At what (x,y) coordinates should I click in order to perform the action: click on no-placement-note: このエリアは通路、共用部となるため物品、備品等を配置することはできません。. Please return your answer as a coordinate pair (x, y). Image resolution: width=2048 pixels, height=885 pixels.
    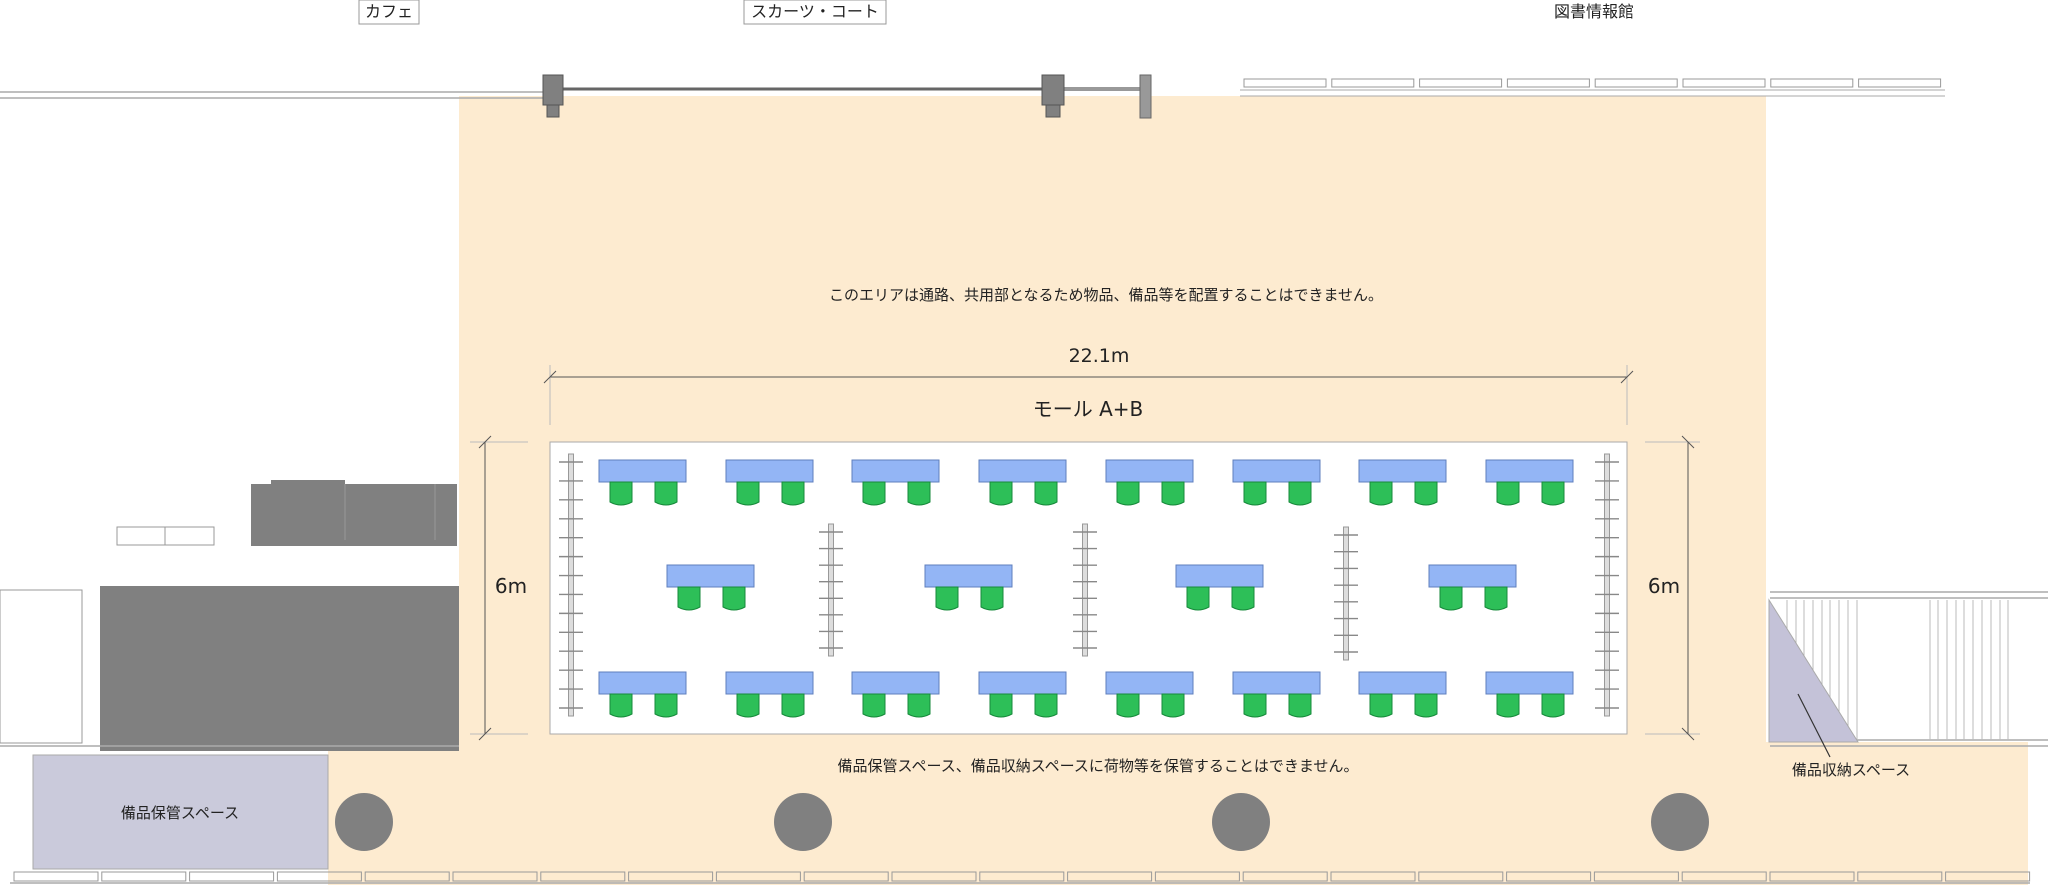
    Looking at the image, I should click on (1106, 295).